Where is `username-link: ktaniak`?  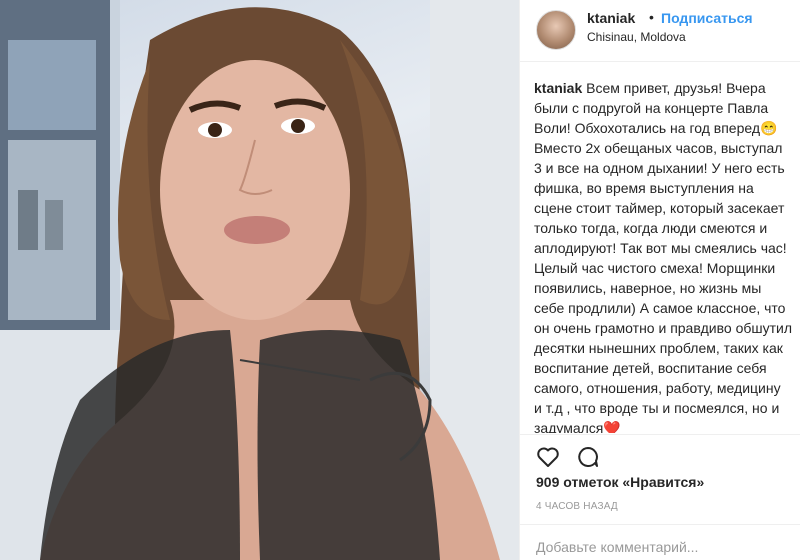
username-link: ktaniak is located at coordinates (611, 18).